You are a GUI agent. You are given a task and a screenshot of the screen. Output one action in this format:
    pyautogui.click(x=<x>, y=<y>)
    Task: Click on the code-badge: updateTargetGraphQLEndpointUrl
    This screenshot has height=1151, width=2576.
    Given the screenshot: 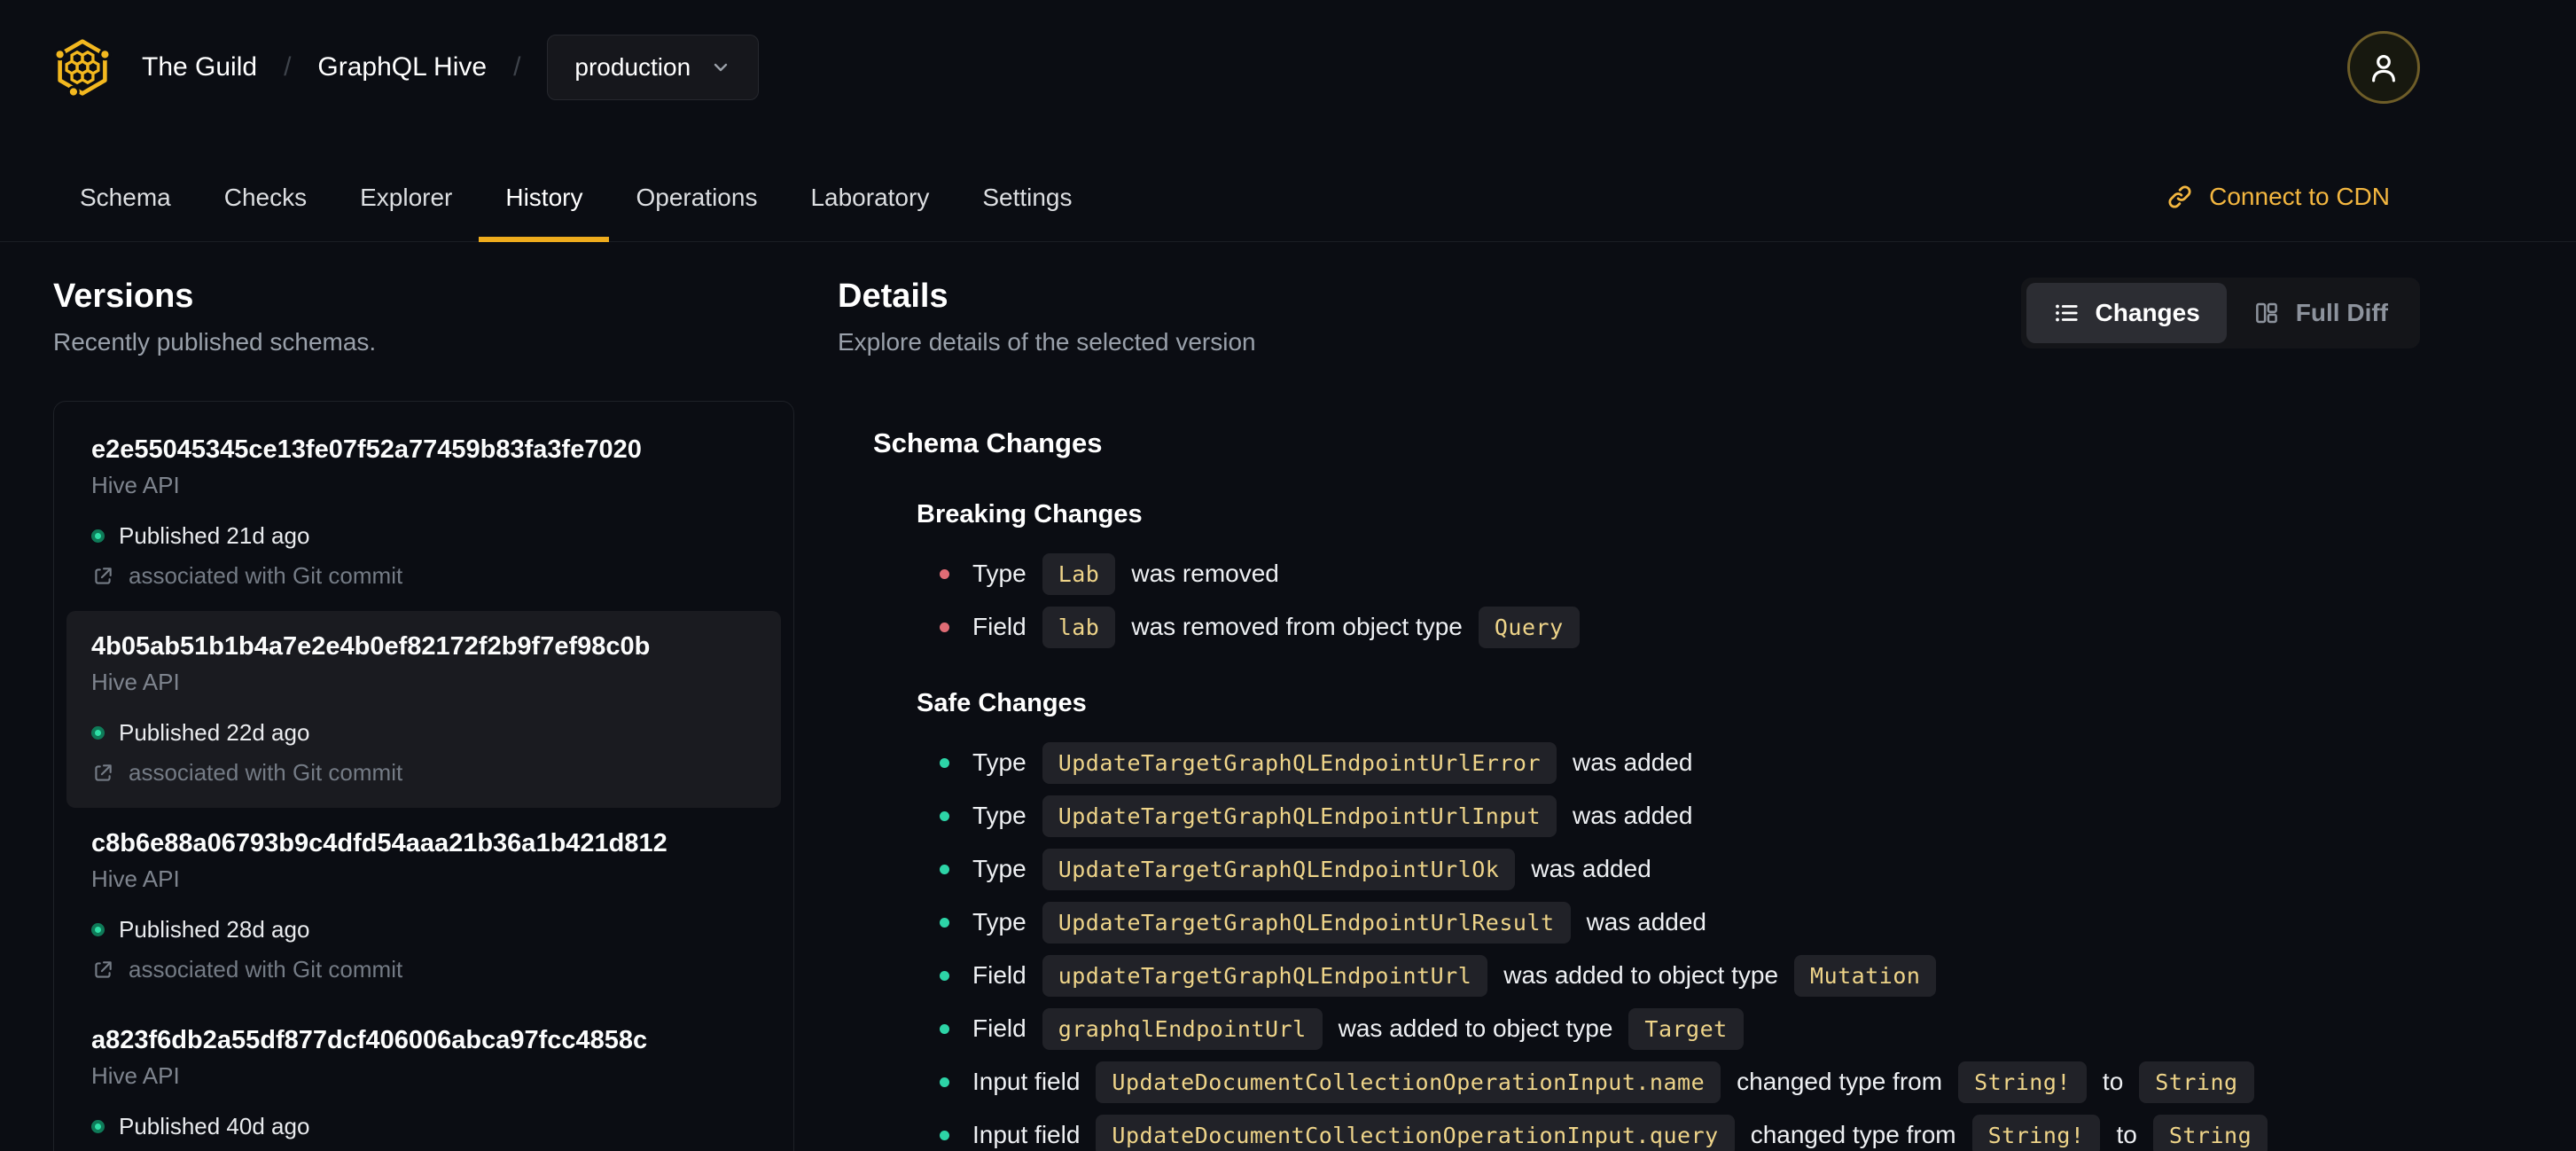 What is the action you would take?
    pyautogui.click(x=1265, y=975)
    